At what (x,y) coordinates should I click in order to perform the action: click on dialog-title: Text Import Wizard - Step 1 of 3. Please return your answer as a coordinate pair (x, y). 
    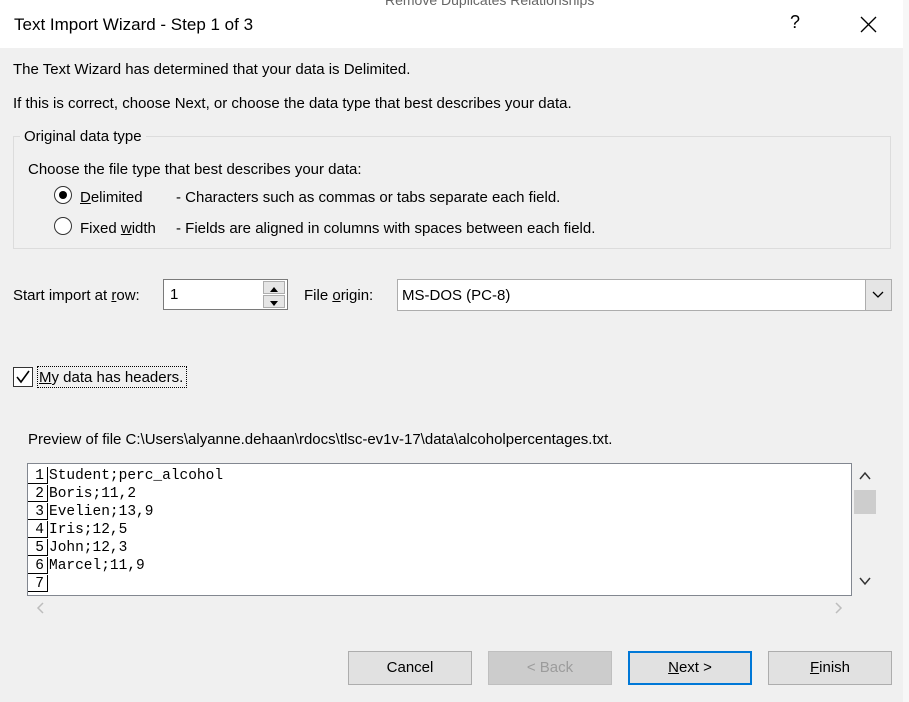
    Looking at the image, I should click on (134, 24).